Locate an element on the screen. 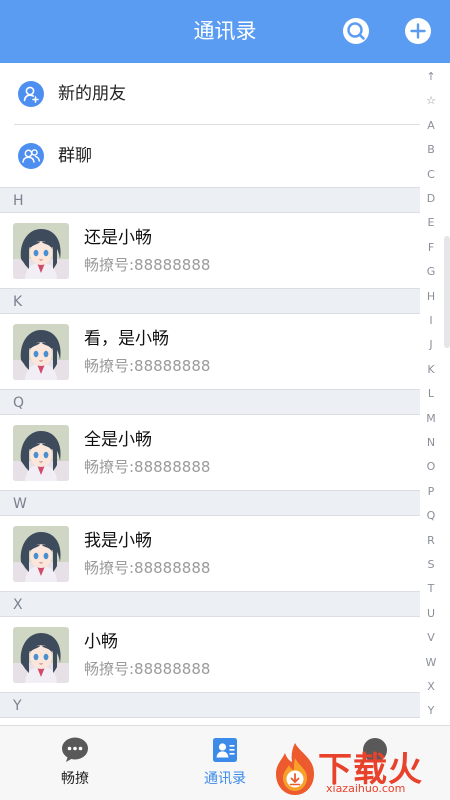  section-header-h: H is located at coordinates (210, 200).